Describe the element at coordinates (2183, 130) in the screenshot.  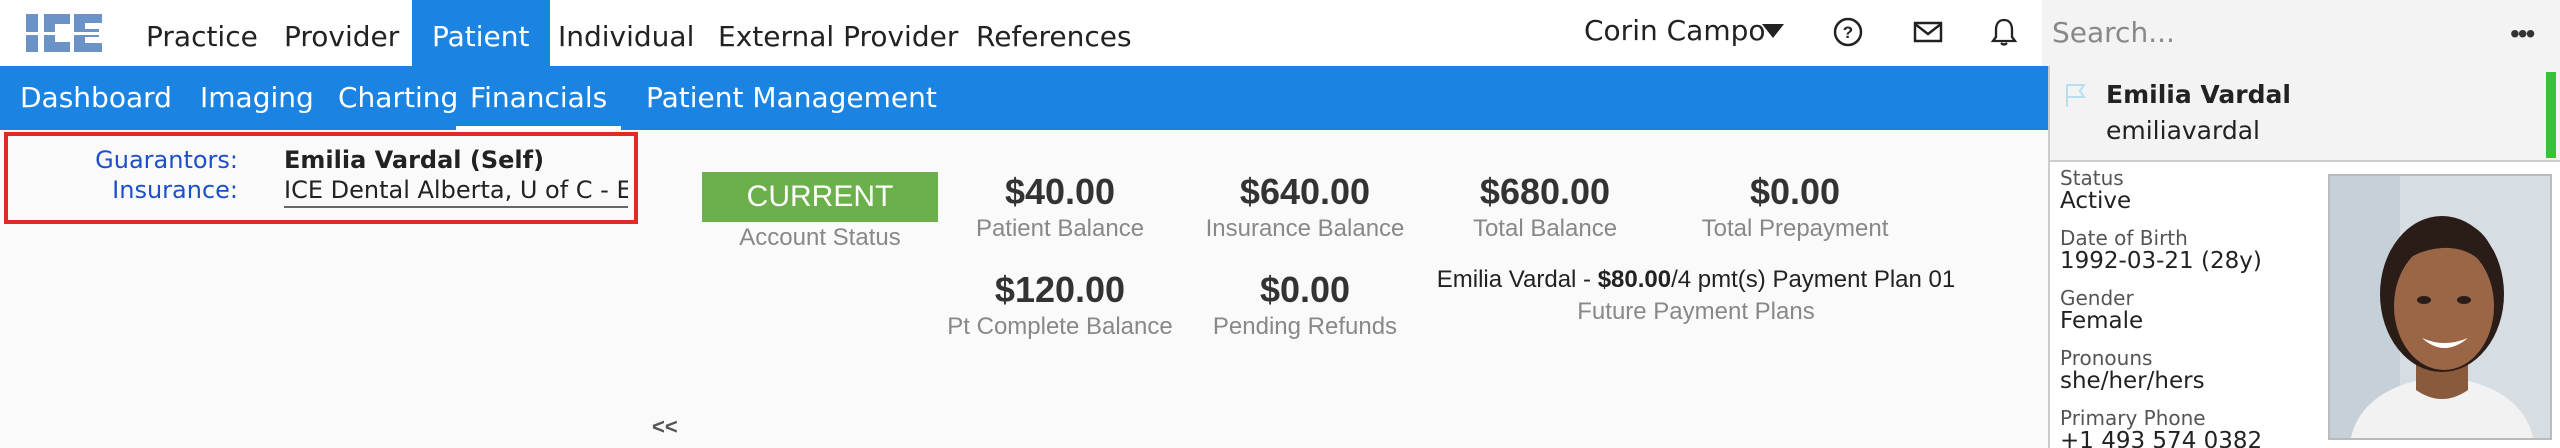
I see `patient-username: emiliavardal` at that location.